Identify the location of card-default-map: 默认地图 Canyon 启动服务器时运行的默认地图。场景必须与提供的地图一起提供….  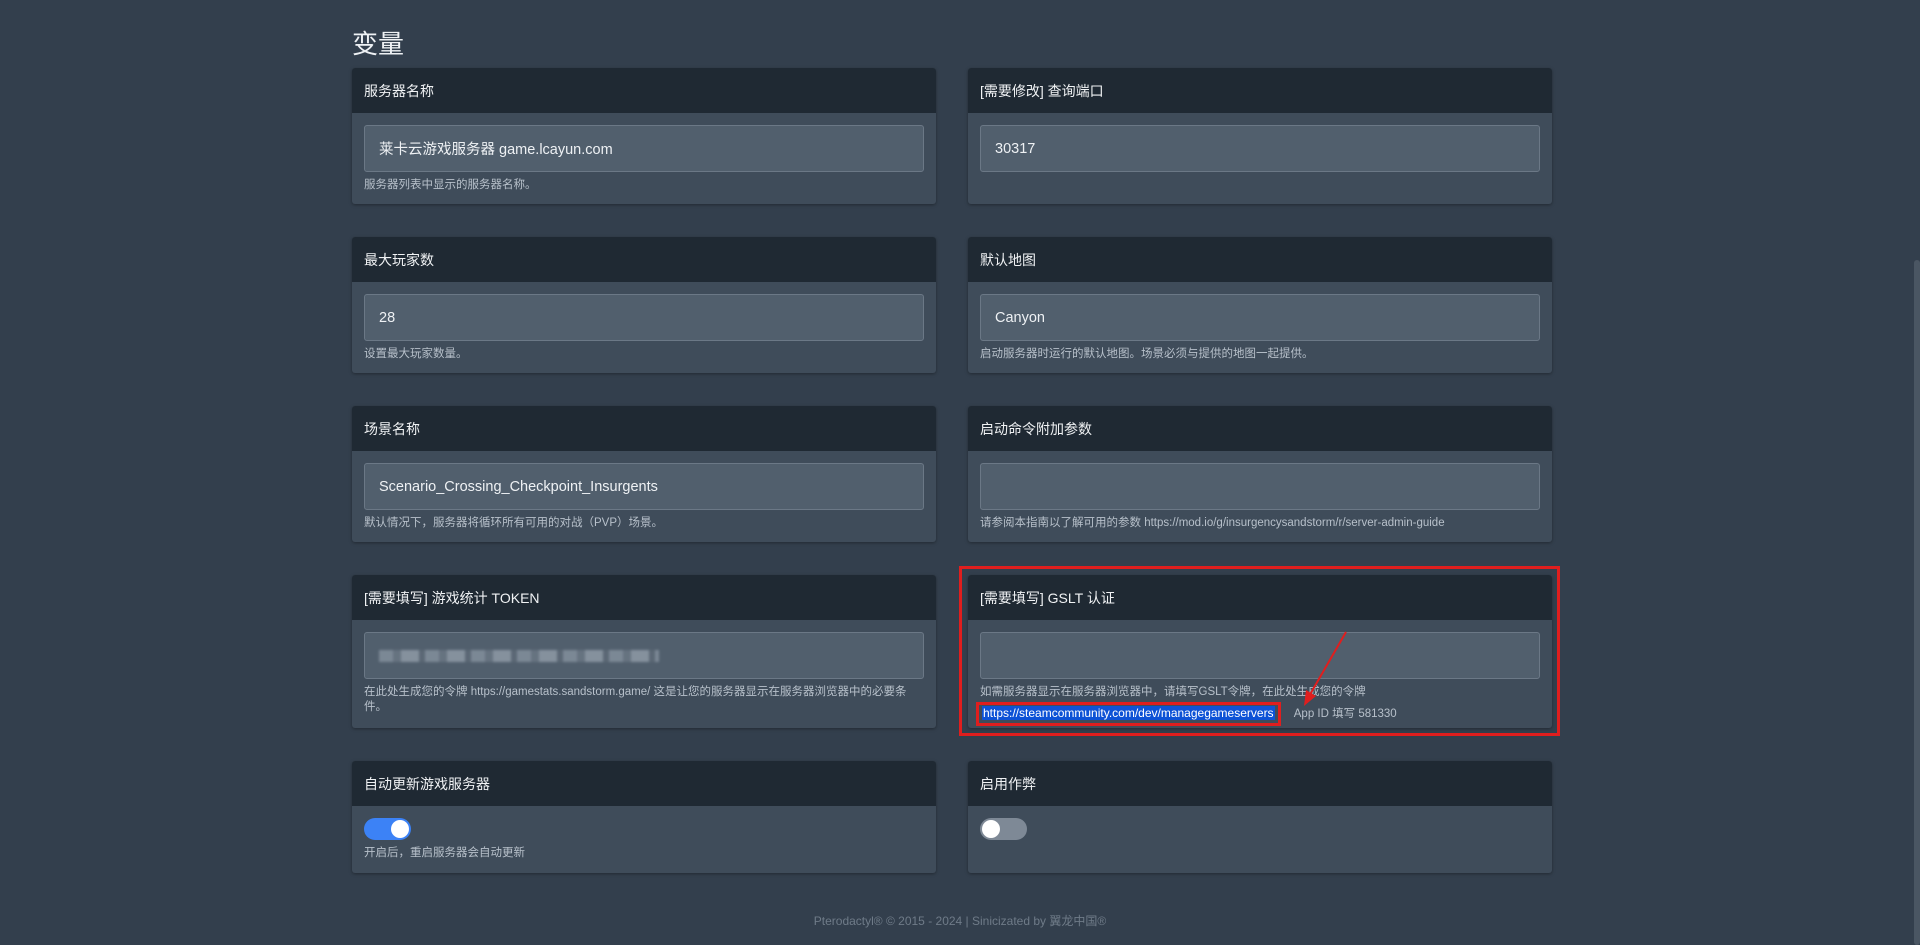
(1260, 305).